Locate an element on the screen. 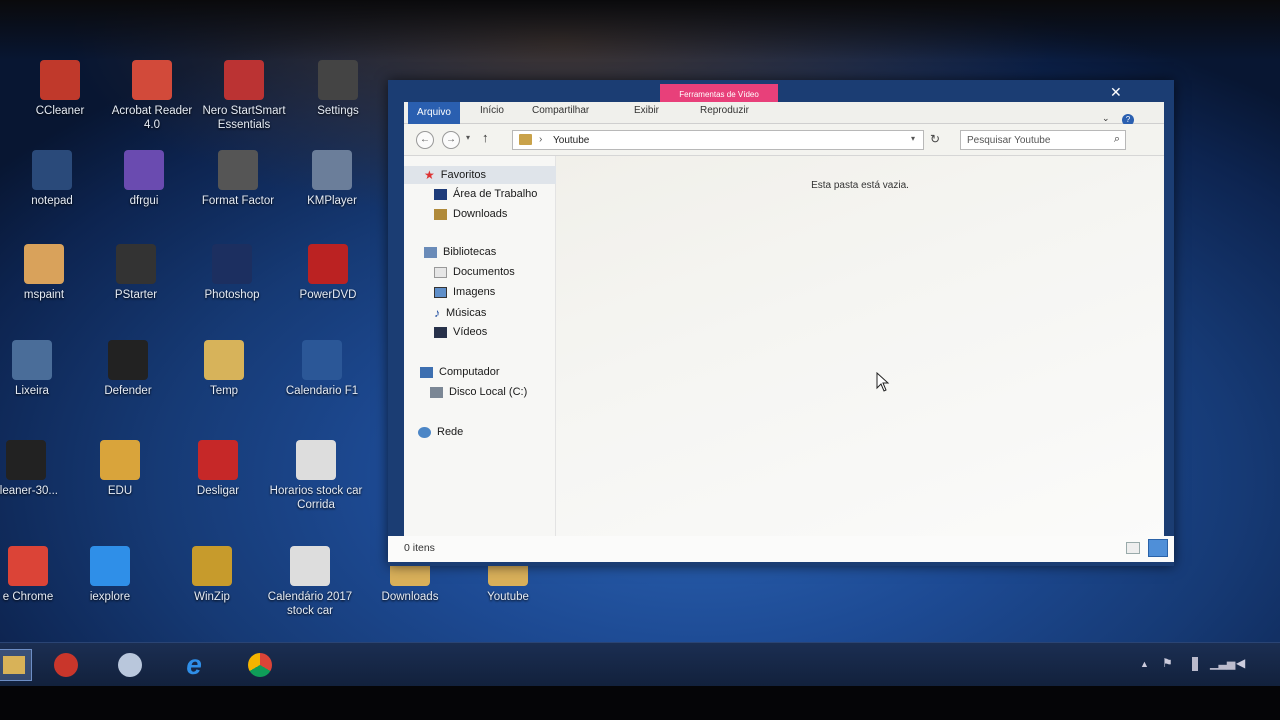 Image resolution: width=1280 pixels, height=720 pixels. tab-compartilhar: Compartilhar is located at coordinates (560, 110).